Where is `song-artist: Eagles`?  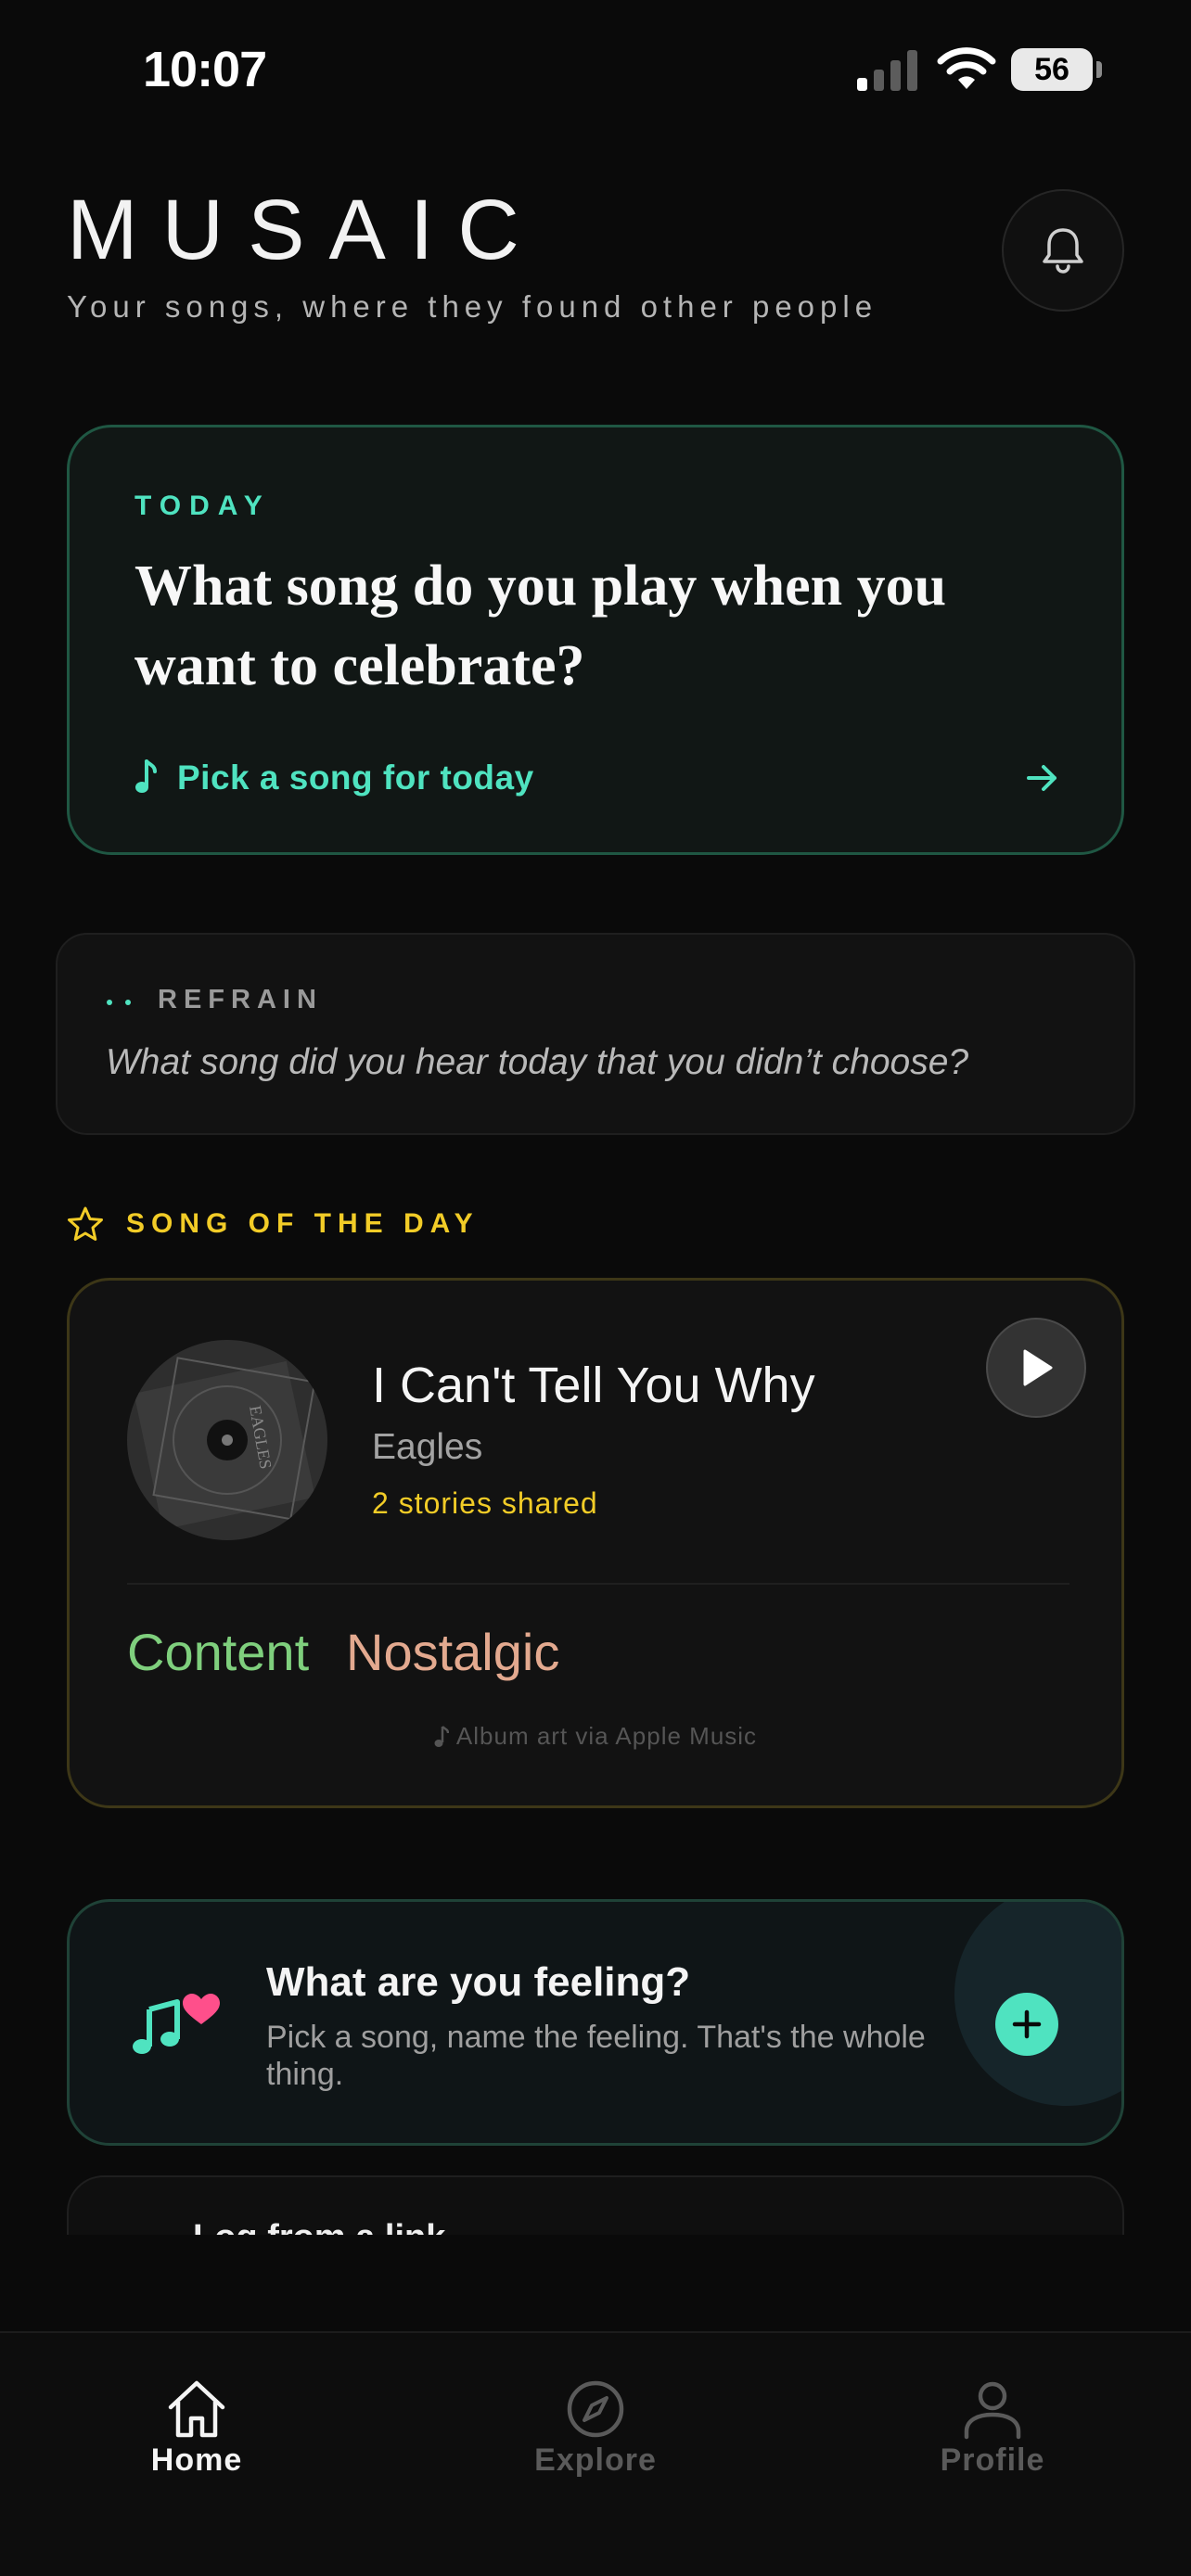
song-artist: Eagles is located at coordinates (427, 1447).